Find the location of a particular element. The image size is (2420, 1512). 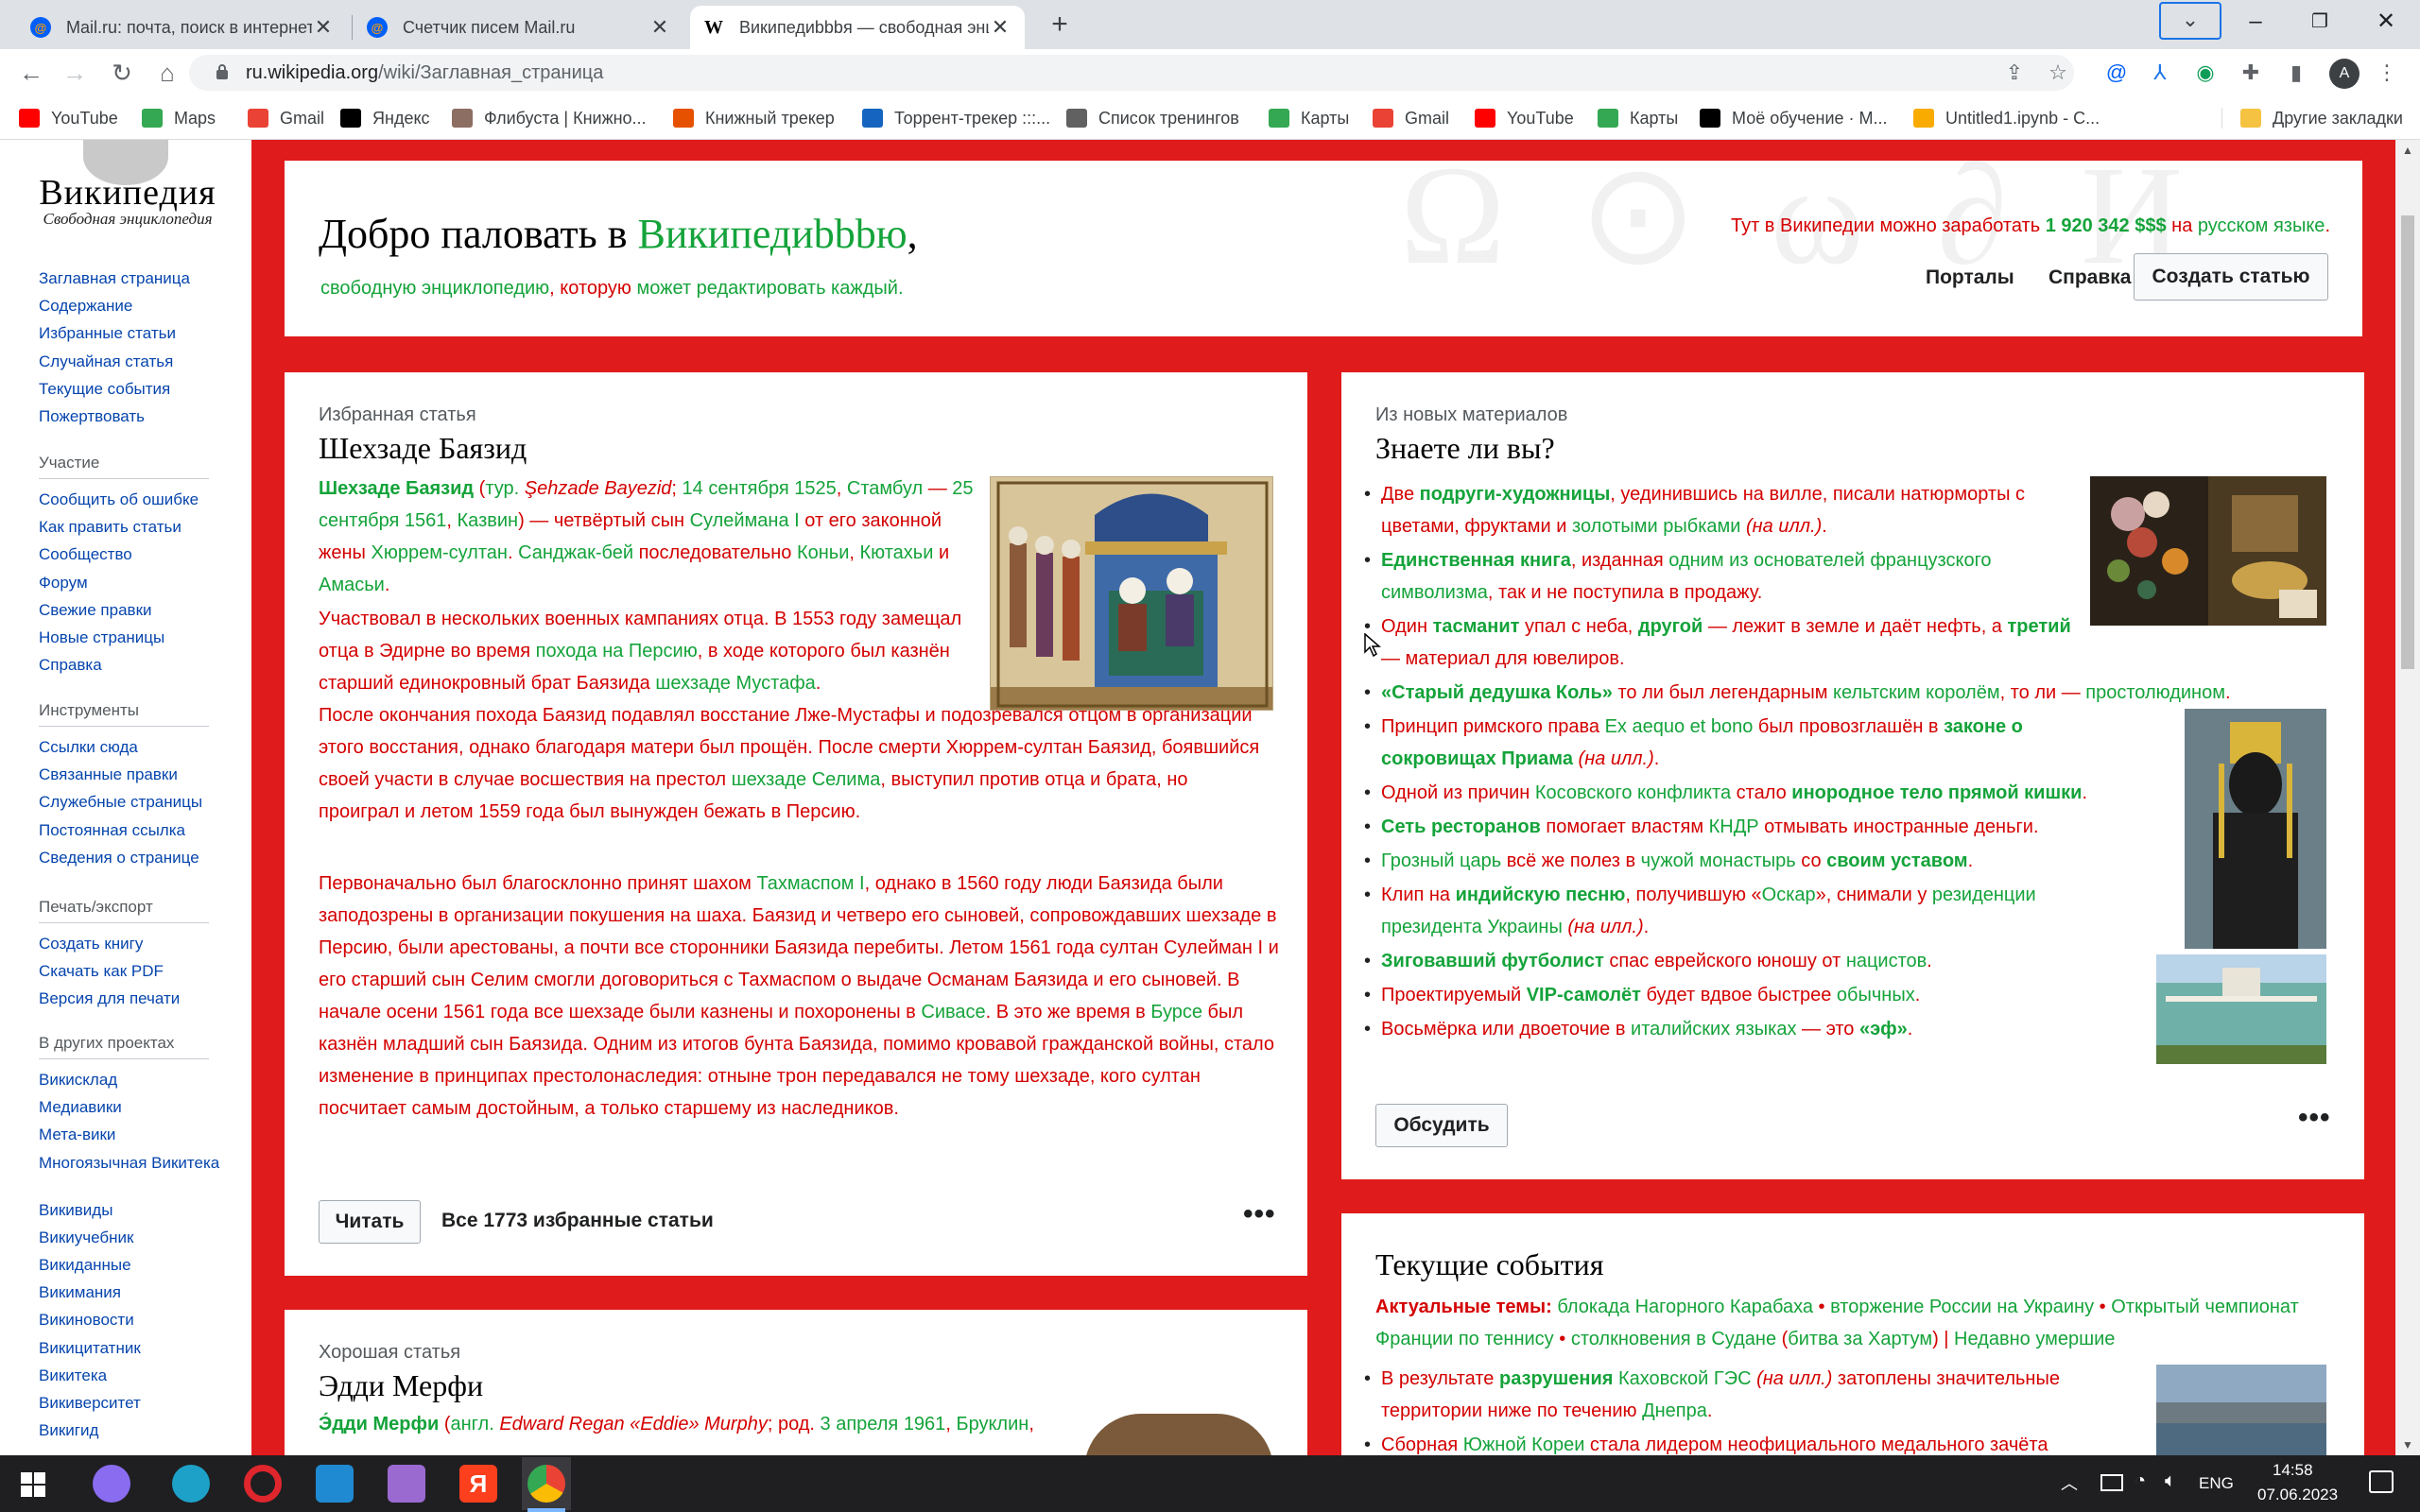

free-encyclopedia-link: свободную энциклопедию is located at coordinates (434, 288).